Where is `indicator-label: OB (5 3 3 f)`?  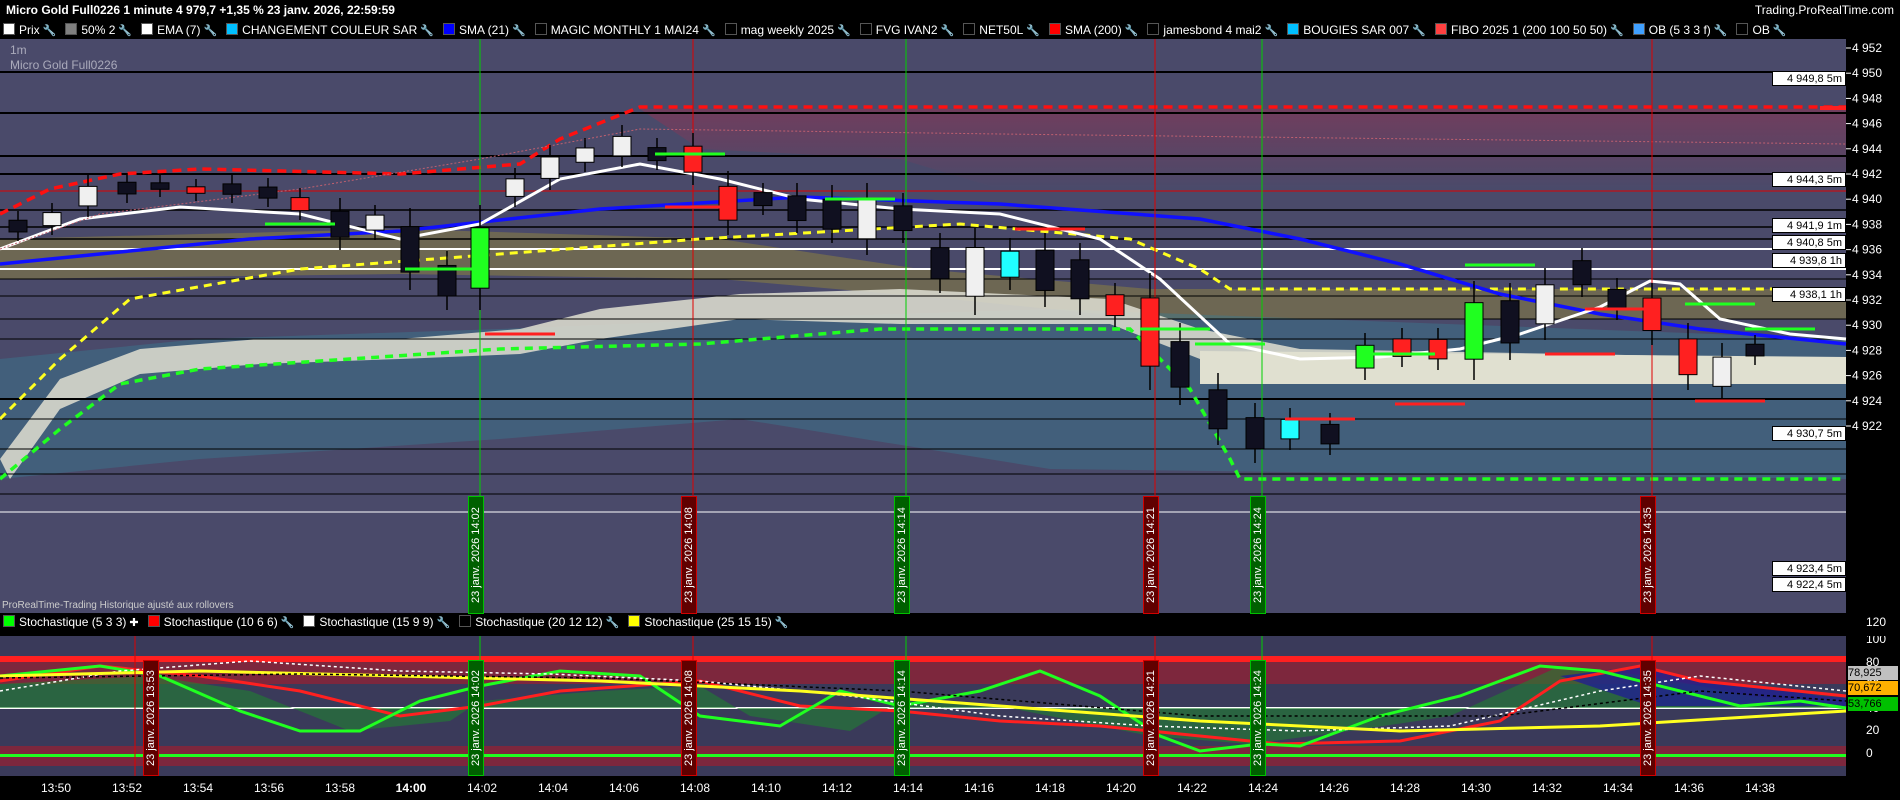 indicator-label: OB (5 3 3 f) is located at coordinates (1679, 30).